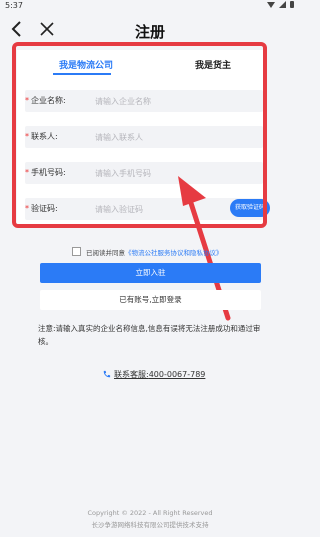 The image size is (320, 537). I want to click on service-phone: 400-0067-789, so click(177, 374).